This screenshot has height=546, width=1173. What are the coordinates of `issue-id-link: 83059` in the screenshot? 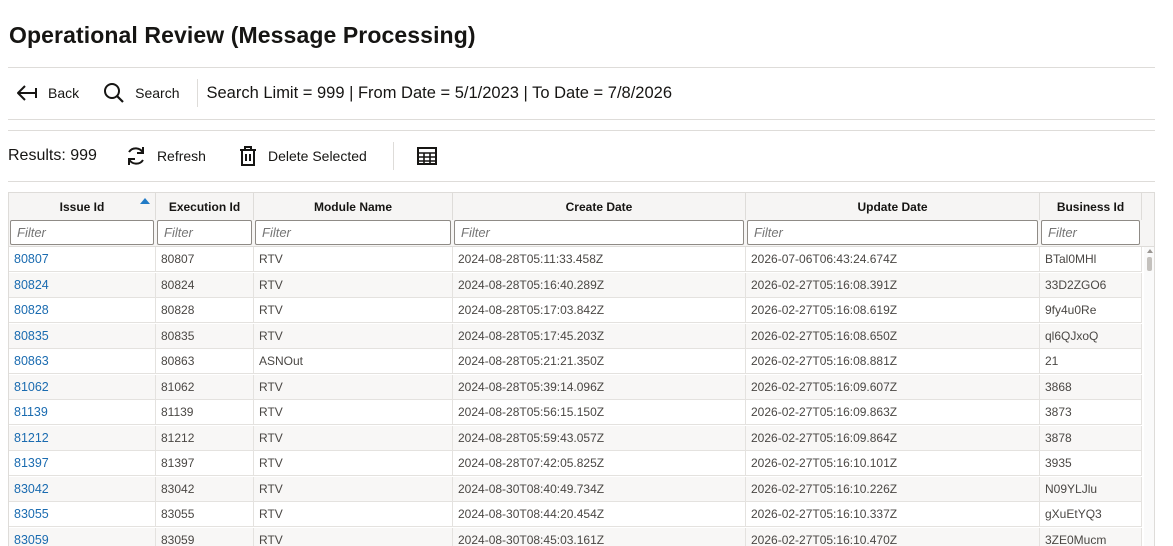 It's located at (82, 536).